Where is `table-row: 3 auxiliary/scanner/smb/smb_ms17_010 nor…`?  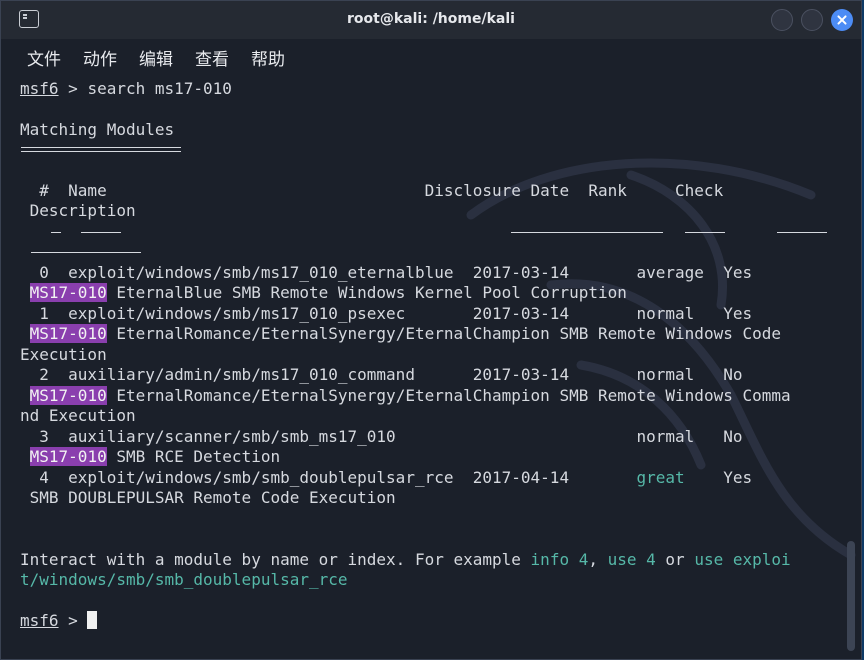
table-row: 3 auxiliary/scanner/smb/smb_ms17_010 nor… is located at coordinates (381, 436).